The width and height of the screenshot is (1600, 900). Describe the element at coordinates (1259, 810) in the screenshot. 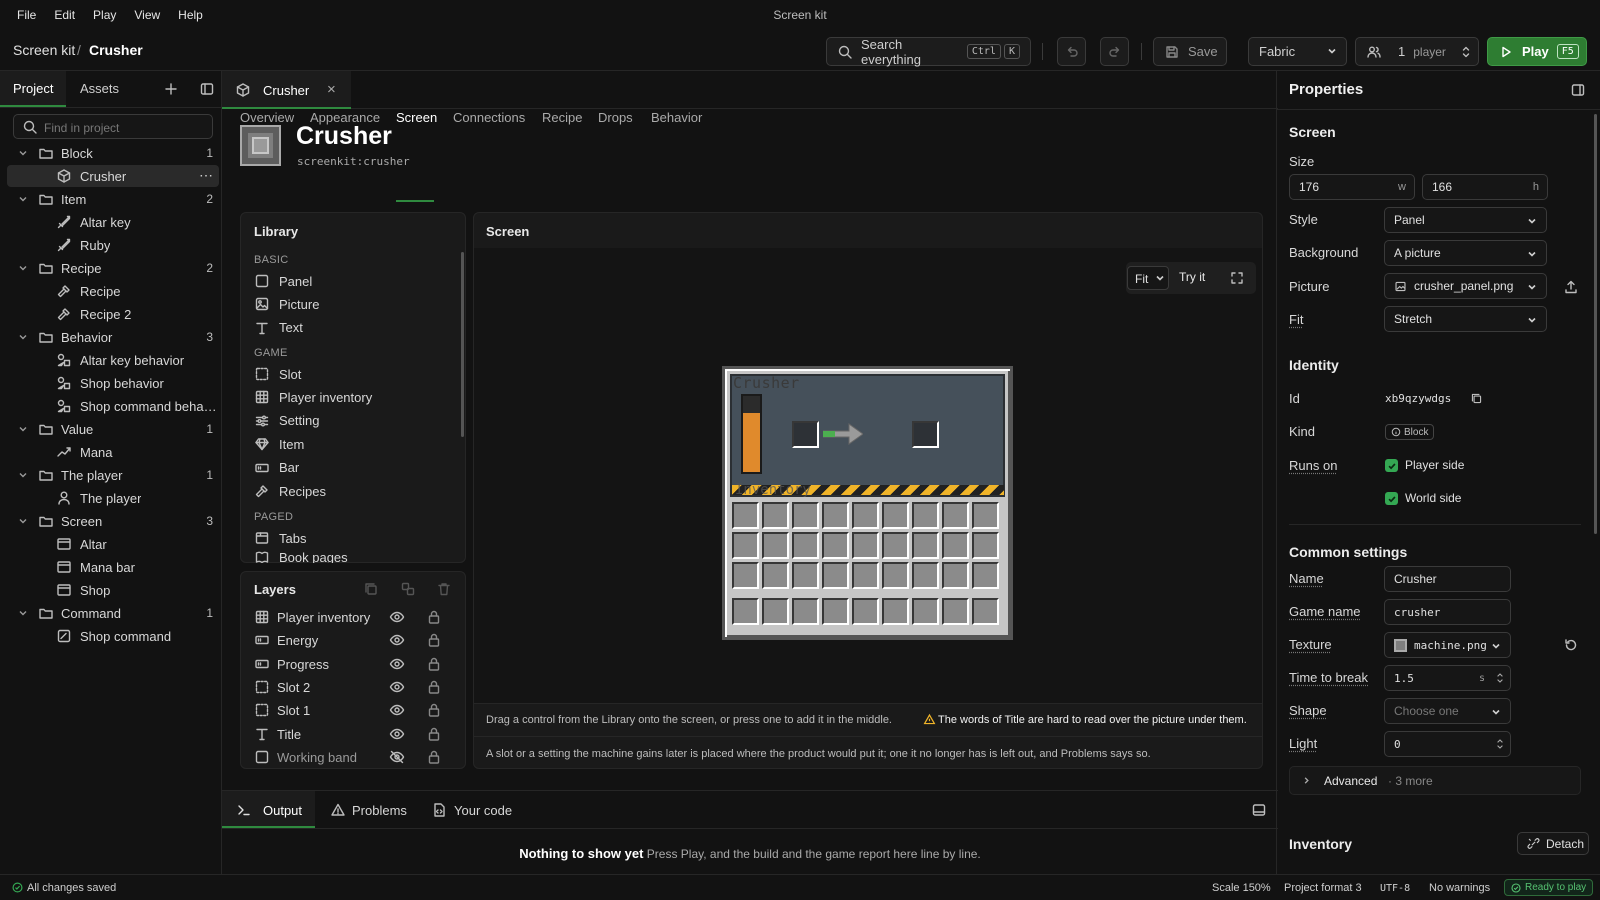

I see `panel-toggle-icon` at that location.